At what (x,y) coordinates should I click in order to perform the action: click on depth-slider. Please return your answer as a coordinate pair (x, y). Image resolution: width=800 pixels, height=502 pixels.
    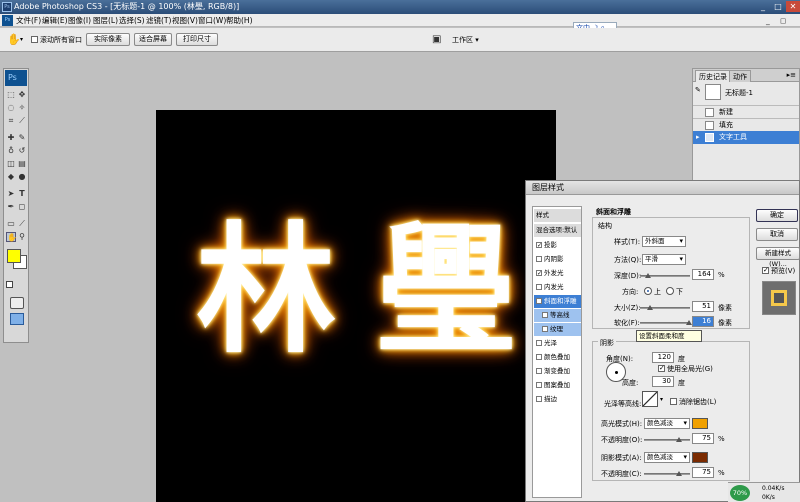
    Looking at the image, I should click on (665, 275).